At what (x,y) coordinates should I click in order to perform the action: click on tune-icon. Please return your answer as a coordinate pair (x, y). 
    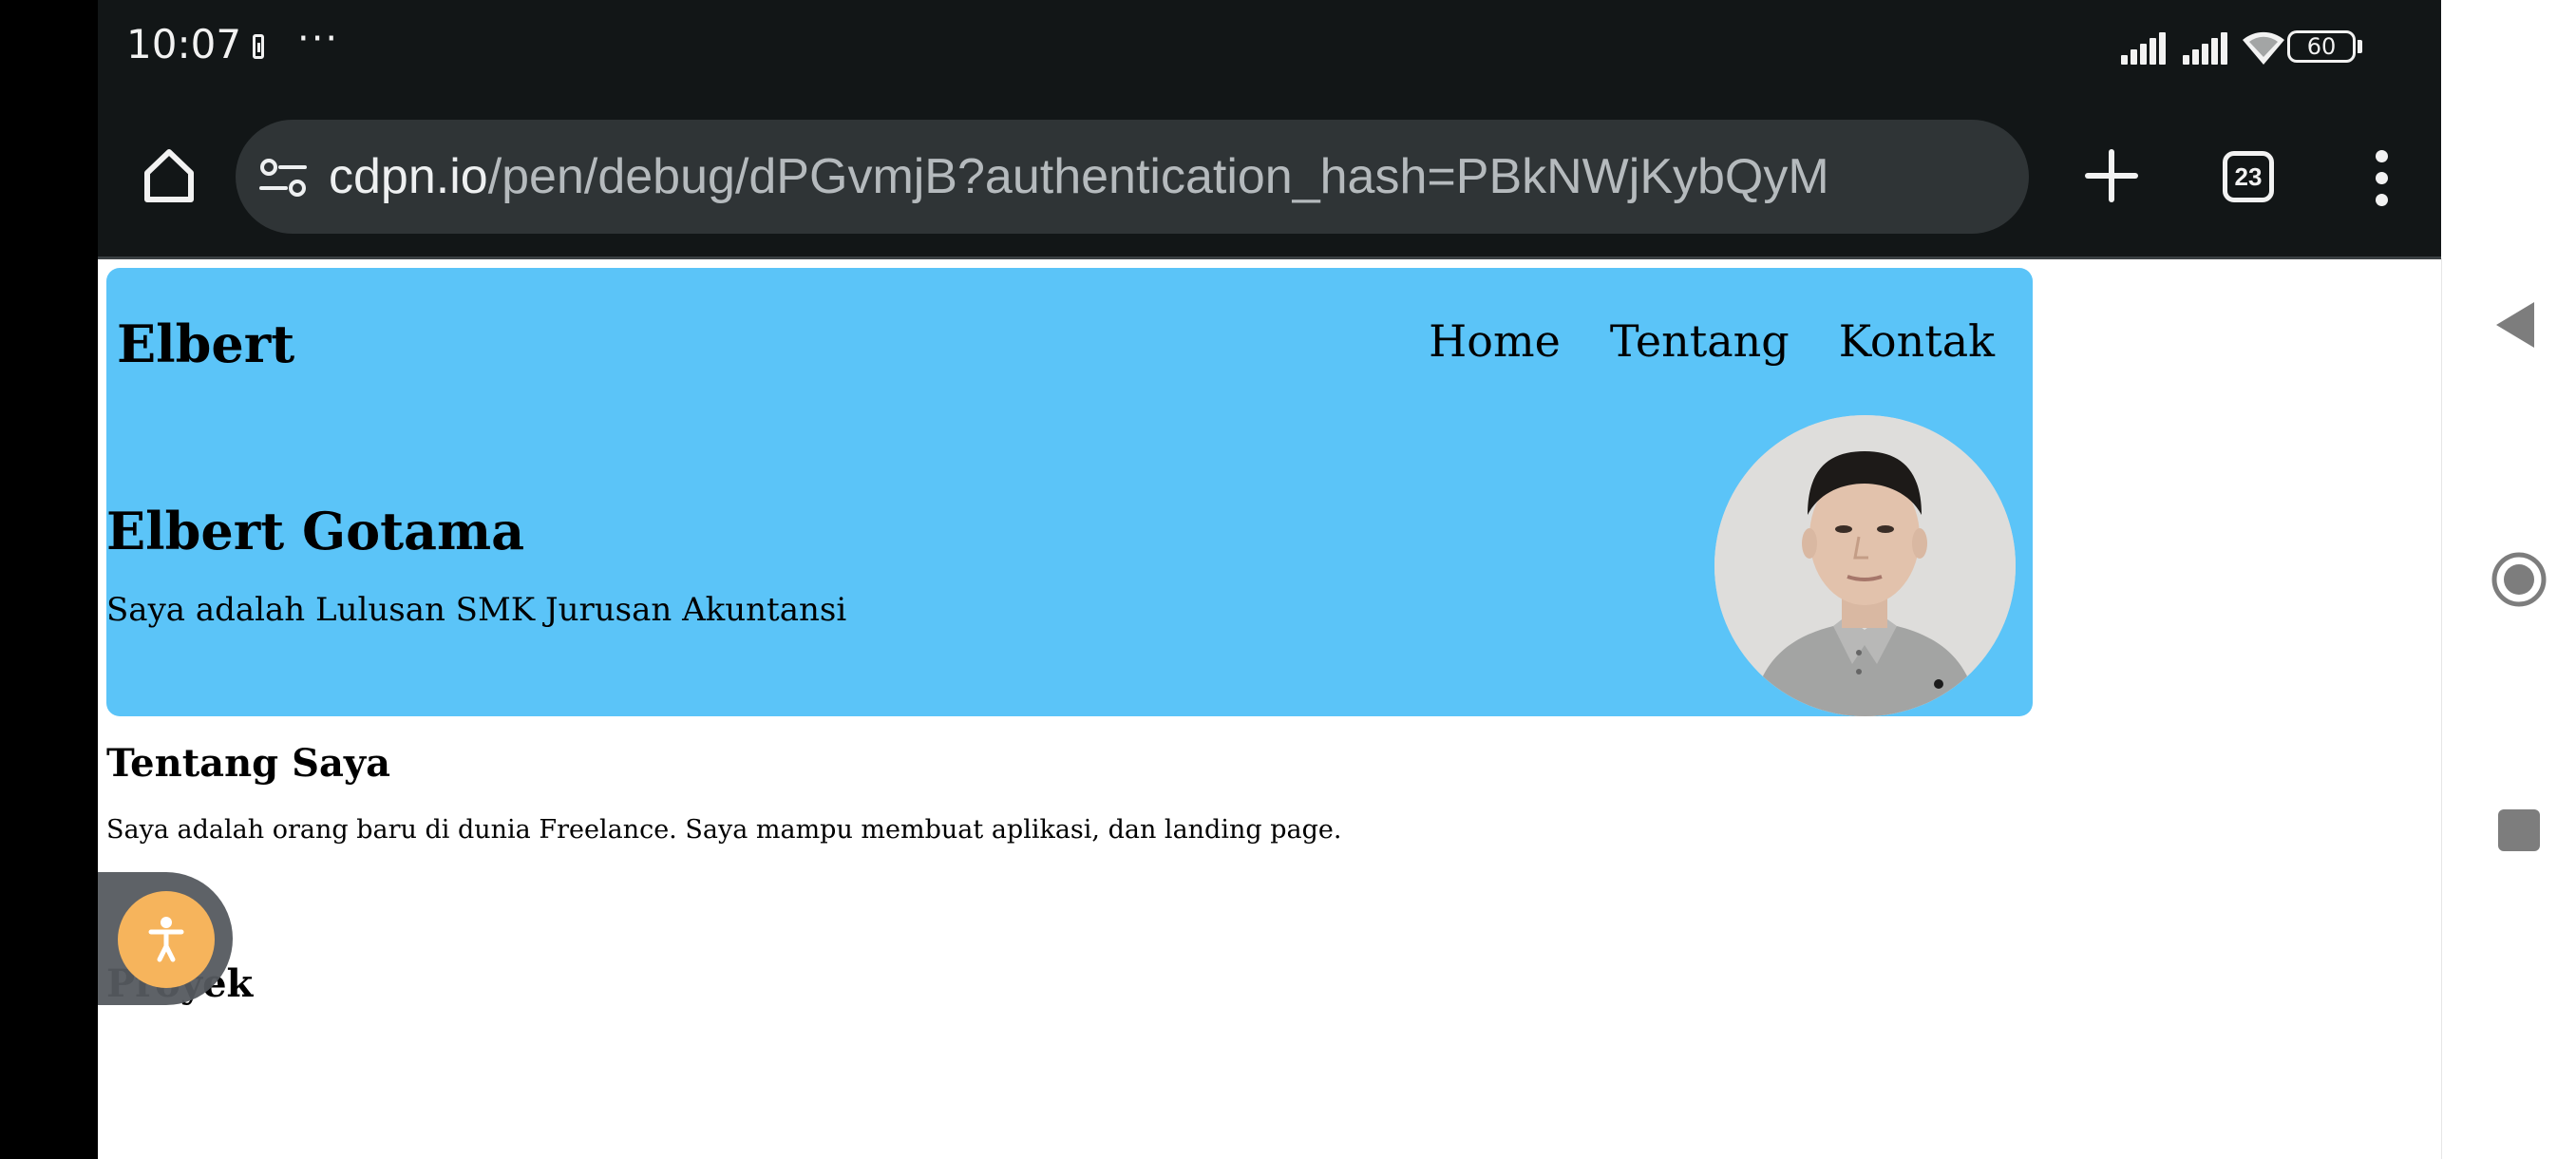
    Looking at the image, I should click on (283, 179).